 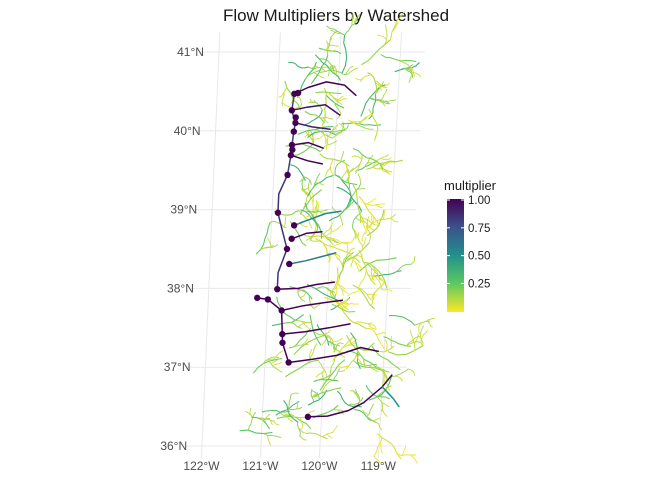 I want to click on colorbar-legend: multiplier 1.00 0.75 0.50 0.25, so click(x=470, y=245).